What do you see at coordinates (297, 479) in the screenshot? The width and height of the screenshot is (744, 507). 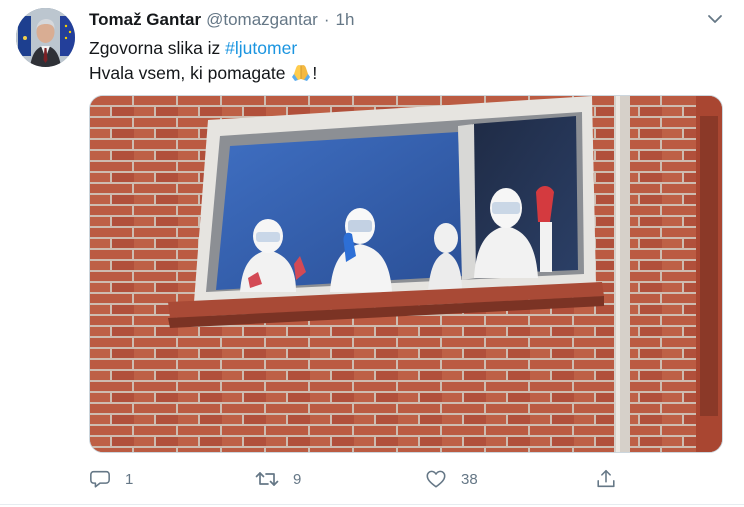 I see `retweet-count: 9` at bounding box center [297, 479].